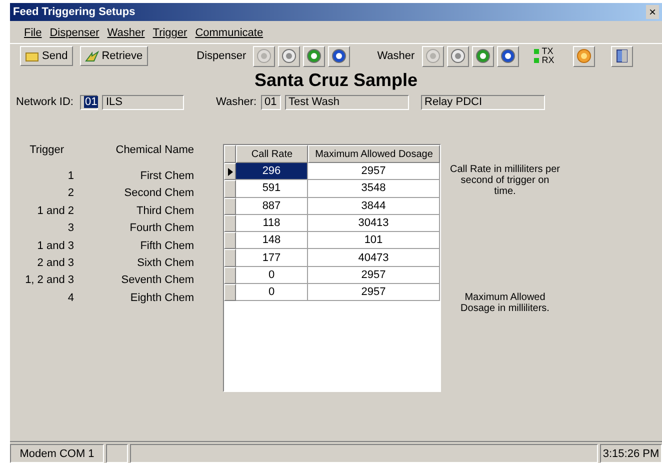 The image size is (662, 463). I want to click on trigger-label: 1, 2 and 3, so click(49, 280).